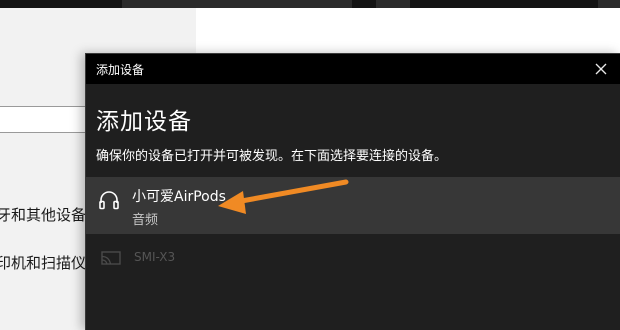 The width and height of the screenshot is (620, 330). What do you see at coordinates (353, 69) in the screenshot?
I see `dialog-titlebar: 添加设备` at bounding box center [353, 69].